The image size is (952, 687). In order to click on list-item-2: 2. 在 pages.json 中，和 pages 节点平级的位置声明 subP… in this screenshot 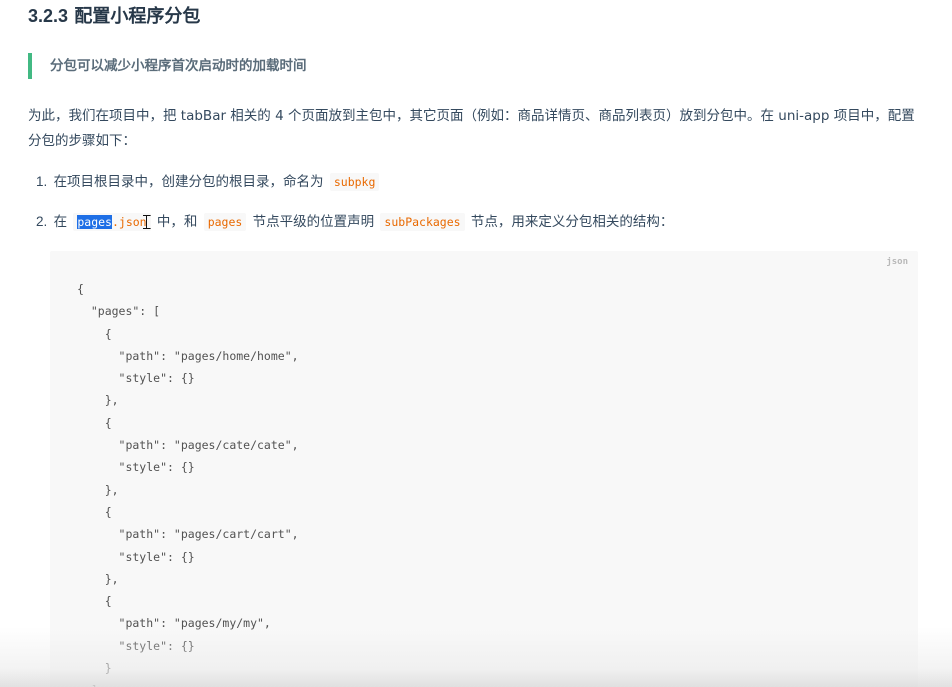, I will do `click(354, 222)`.